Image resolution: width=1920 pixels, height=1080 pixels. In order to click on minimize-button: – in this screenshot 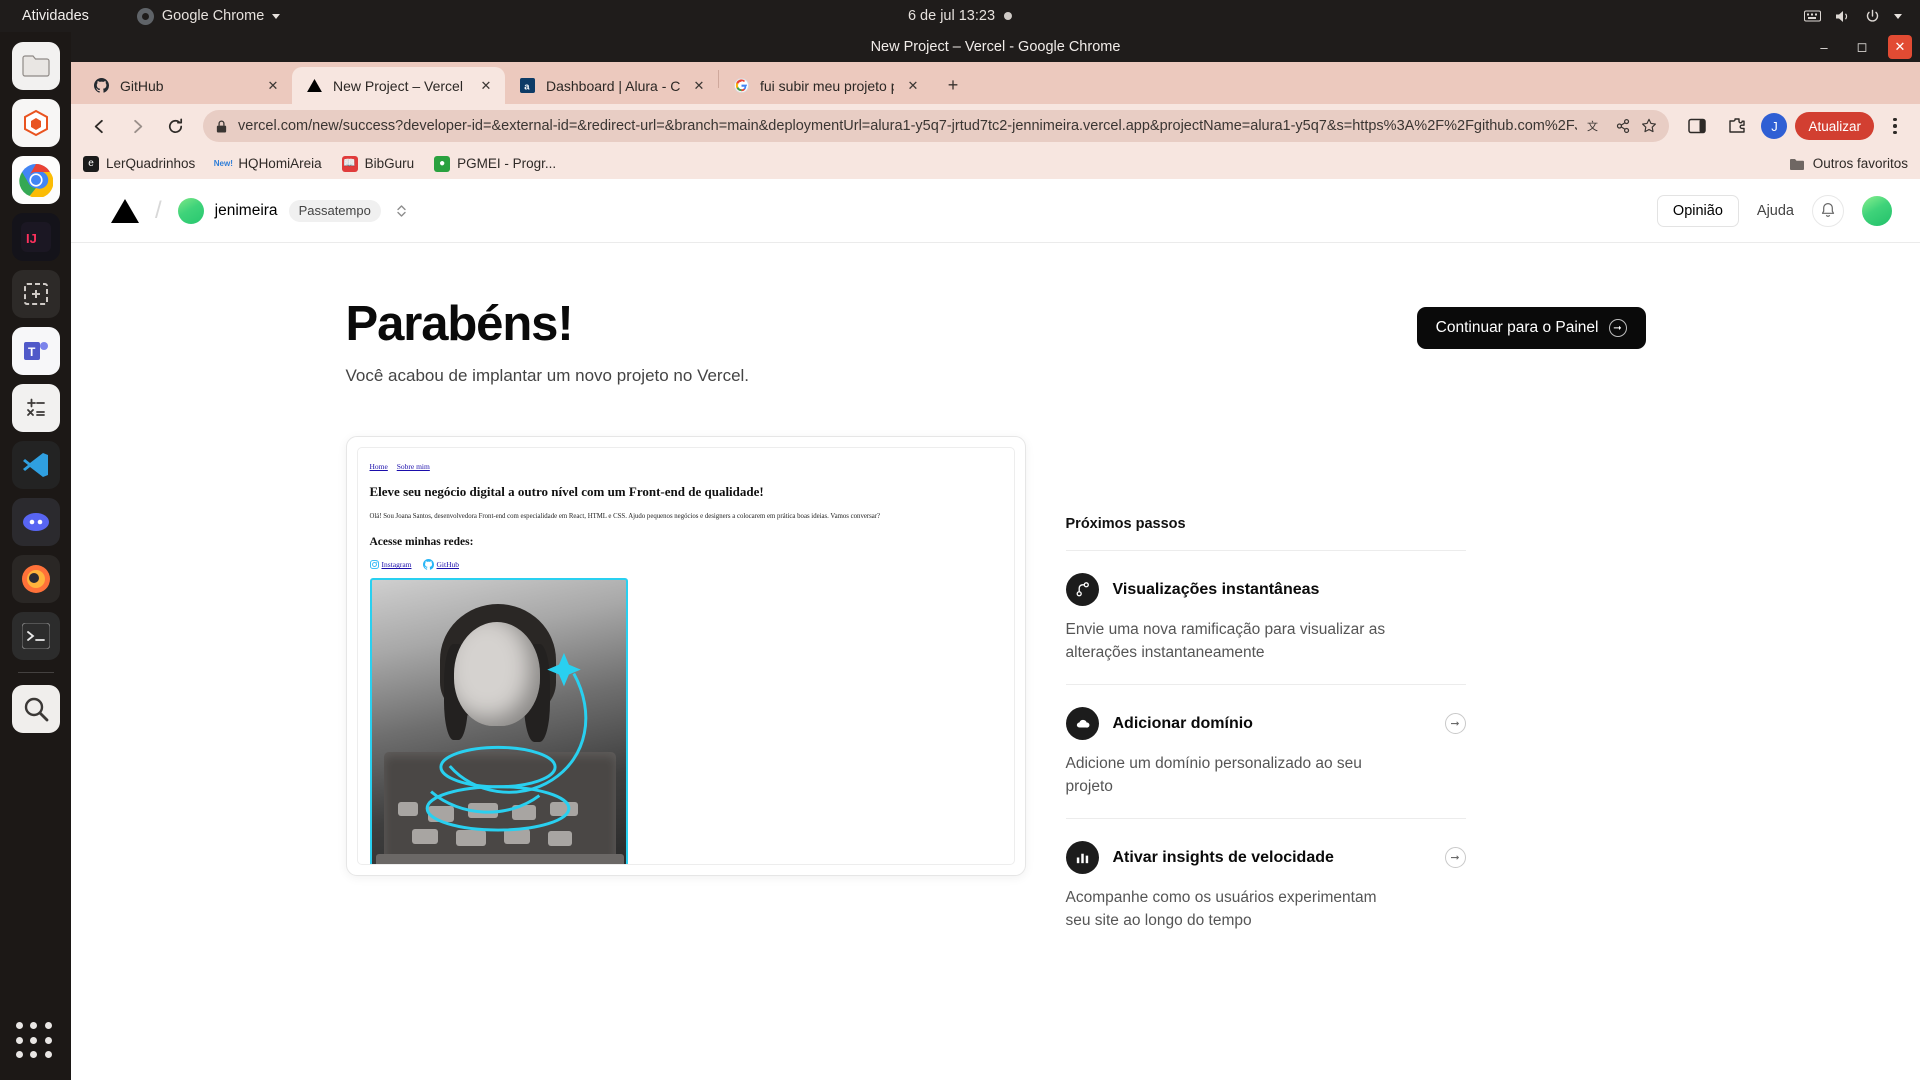, I will do `click(1824, 47)`.